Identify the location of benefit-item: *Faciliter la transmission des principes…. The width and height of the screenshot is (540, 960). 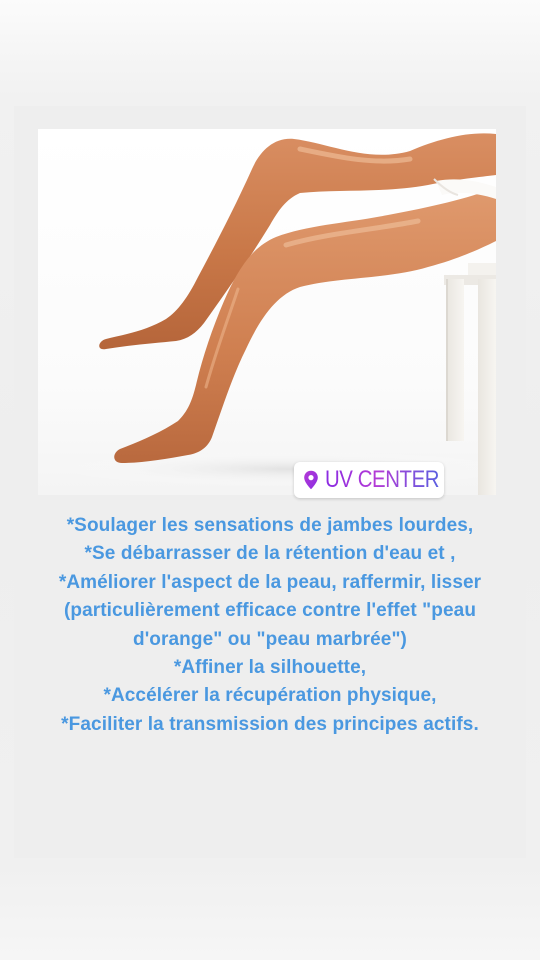
(270, 724).